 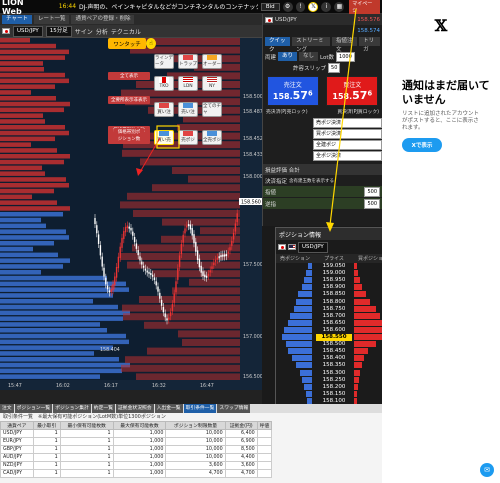 I want to click on table-header: 証拠金(円), so click(x=241, y=425).